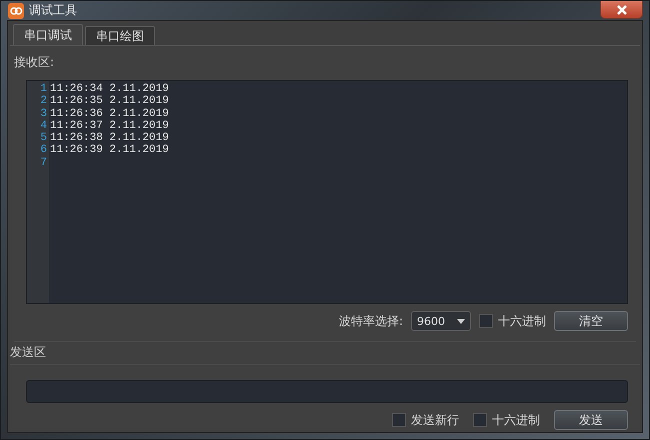 Image resolution: width=650 pixels, height=440 pixels. What do you see at coordinates (48, 34) in the screenshot?
I see `tab: 串口调试` at bounding box center [48, 34].